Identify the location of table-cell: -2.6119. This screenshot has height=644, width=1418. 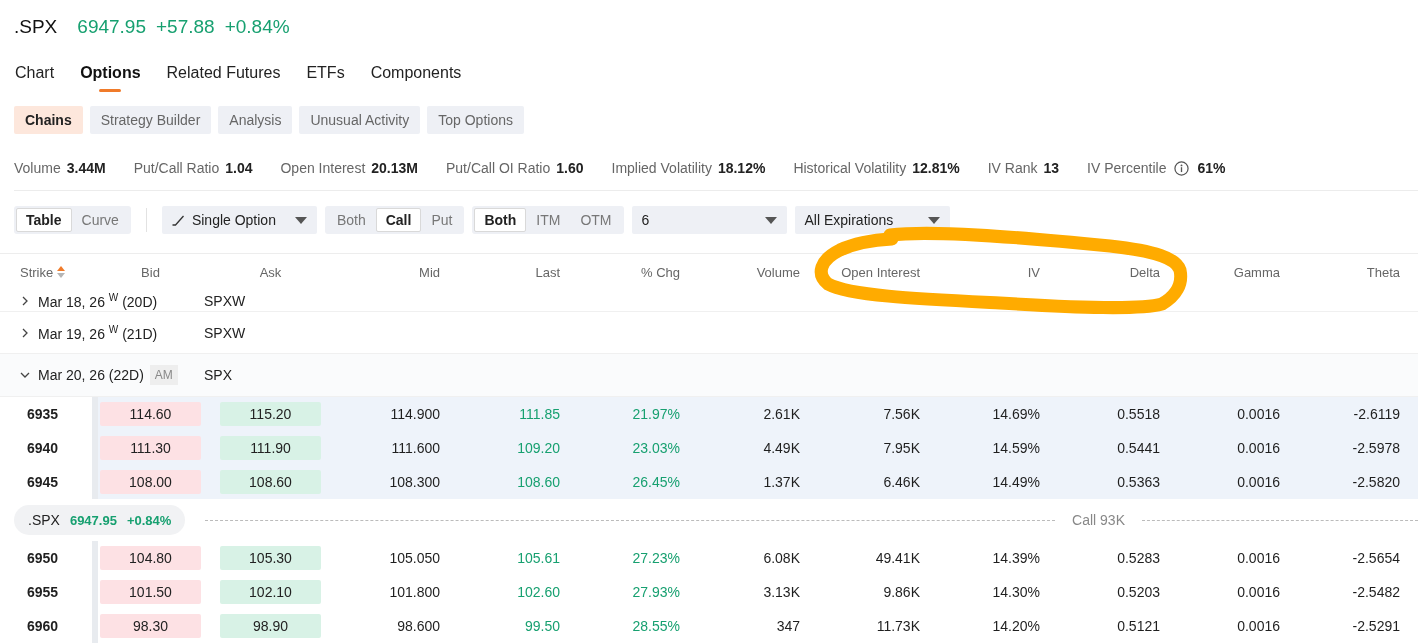
(1376, 414).